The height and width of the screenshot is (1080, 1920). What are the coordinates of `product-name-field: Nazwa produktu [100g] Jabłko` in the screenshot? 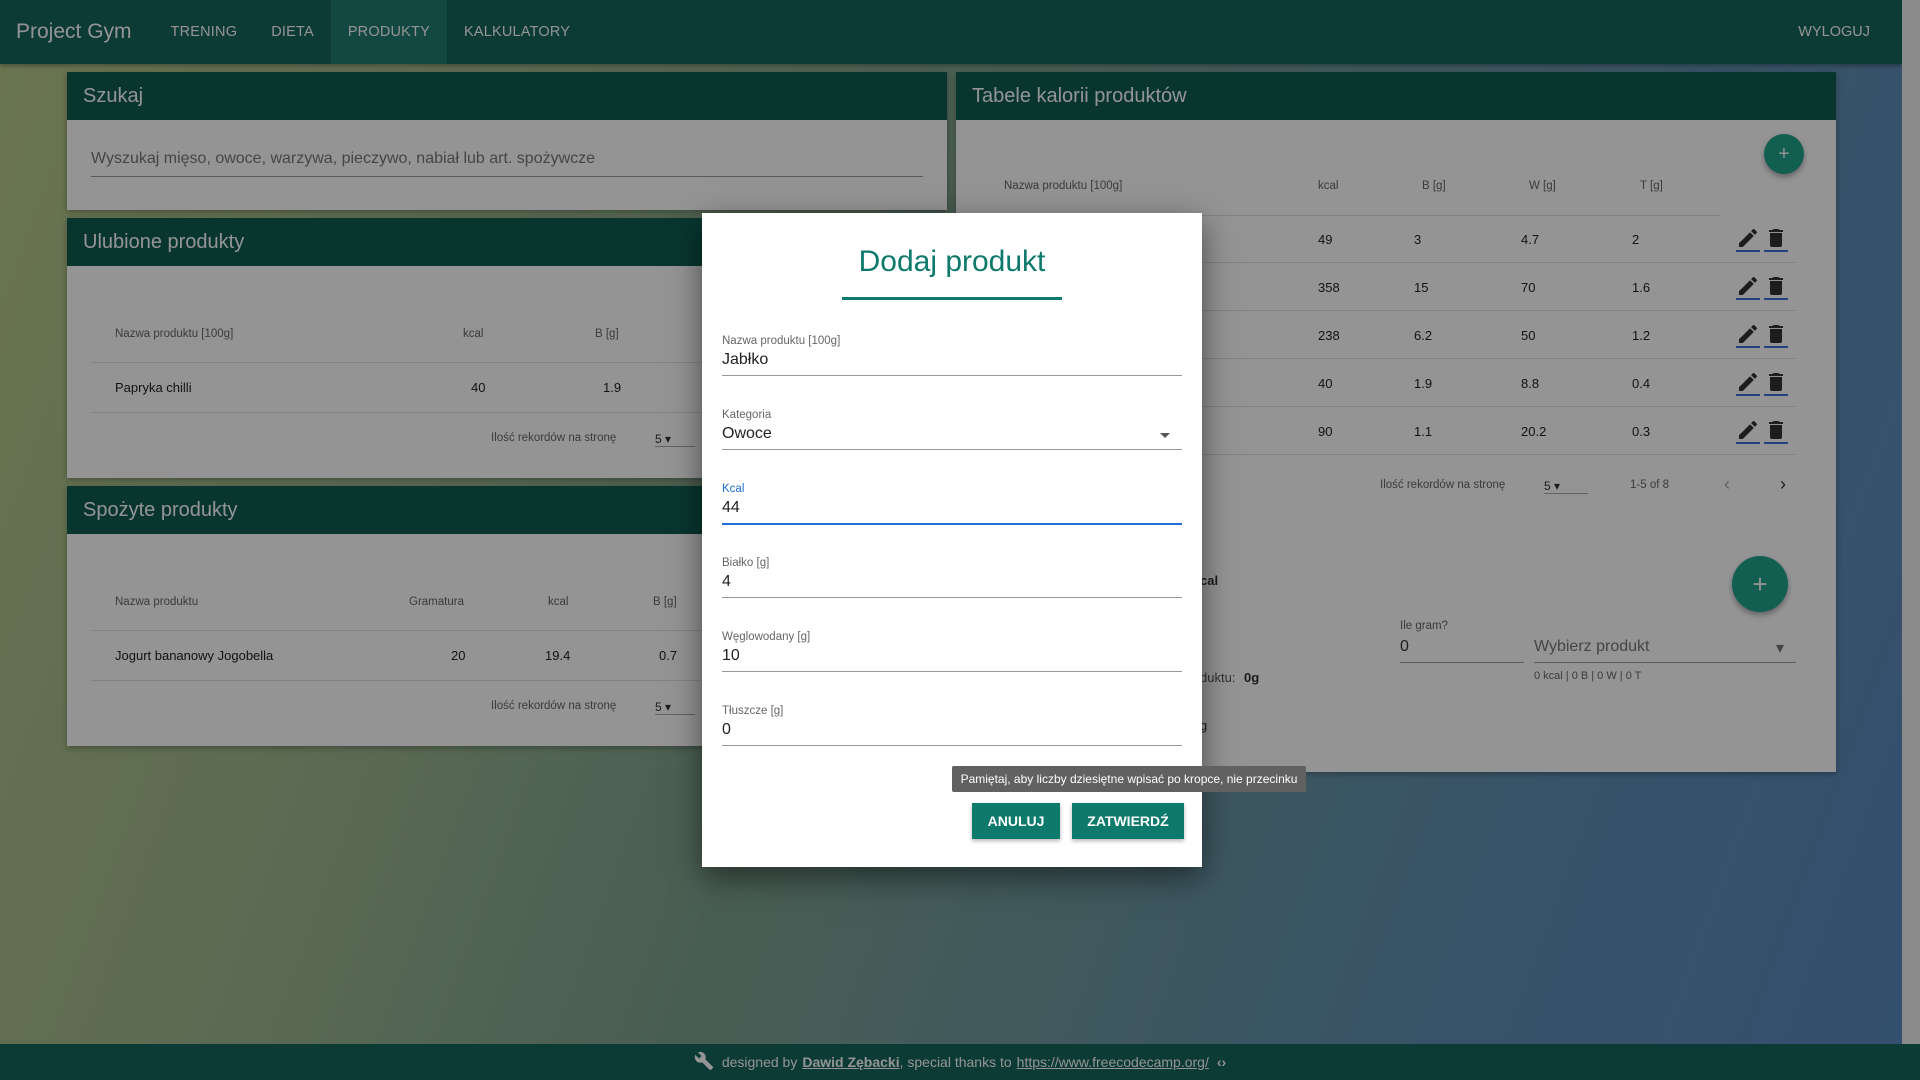 It's located at (952, 355).